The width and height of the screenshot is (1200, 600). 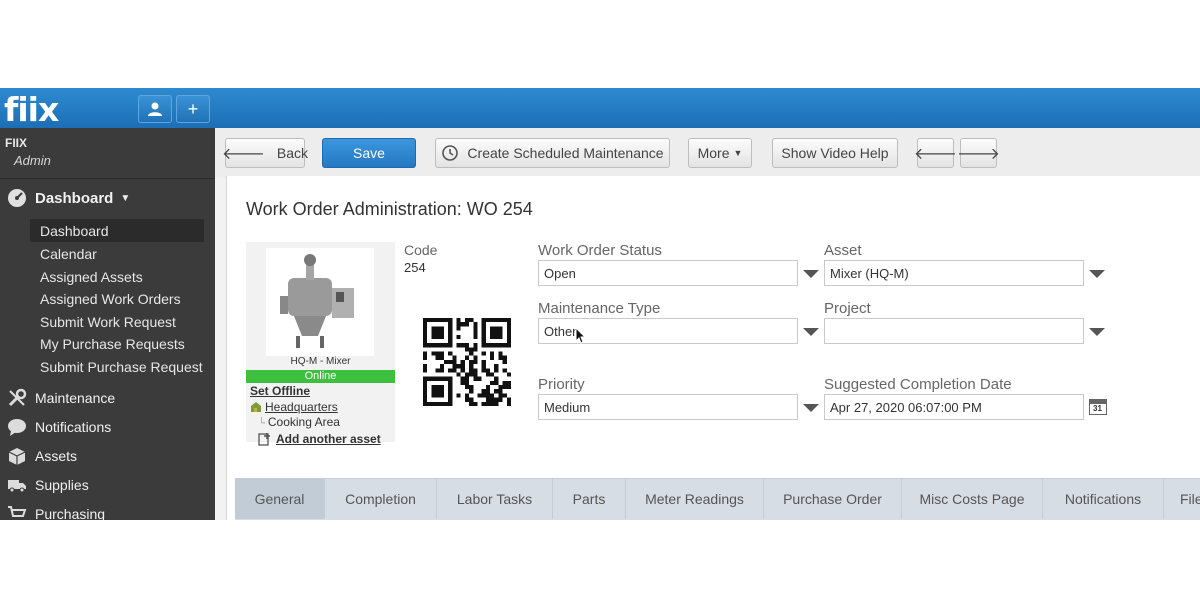 I want to click on history-clock-icon, so click(x=450, y=153).